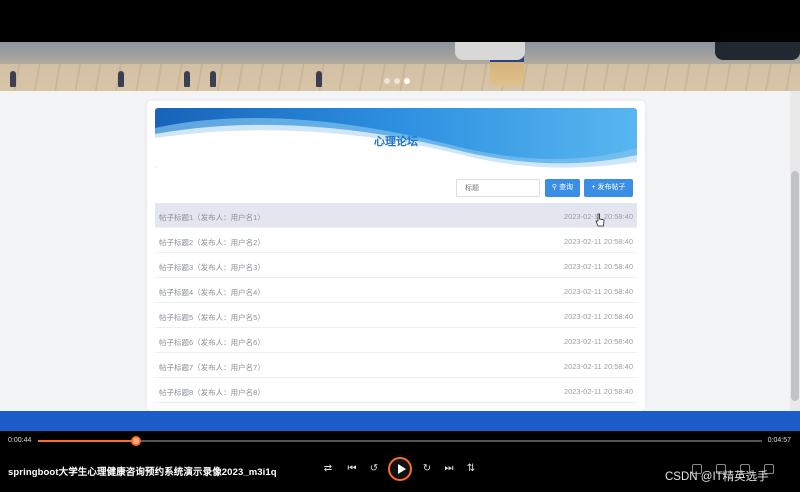 The height and width of the screenshot is (492, 800). What do you see at coordinates (396, 315) in the screenshot?
I see `post-row: 帖子标题5（发布人：用户名5） 2023-02-11 20:58:40` at bounding box center [396, 315].